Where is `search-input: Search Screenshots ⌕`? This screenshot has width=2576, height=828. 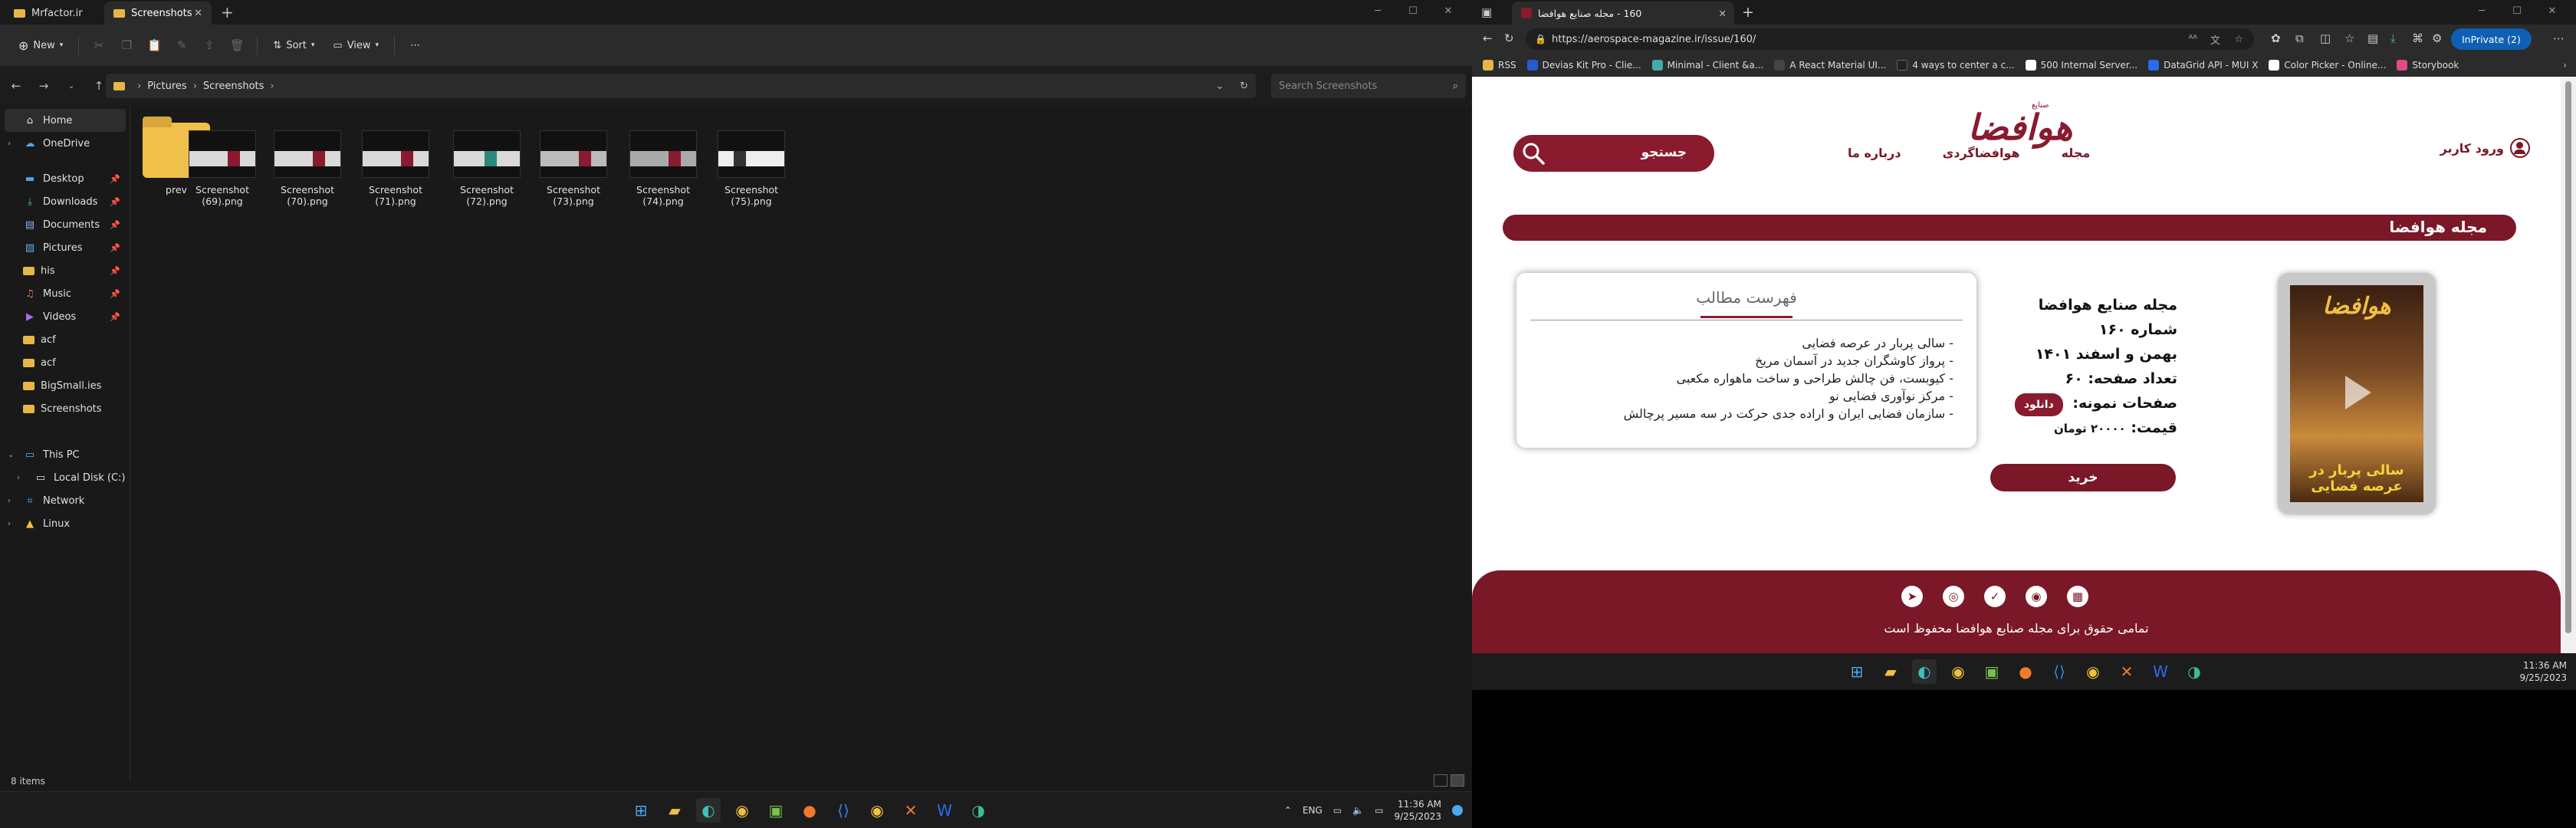
search-input: Search Screenshots ⌕ is located at coordinates (1368, 86).